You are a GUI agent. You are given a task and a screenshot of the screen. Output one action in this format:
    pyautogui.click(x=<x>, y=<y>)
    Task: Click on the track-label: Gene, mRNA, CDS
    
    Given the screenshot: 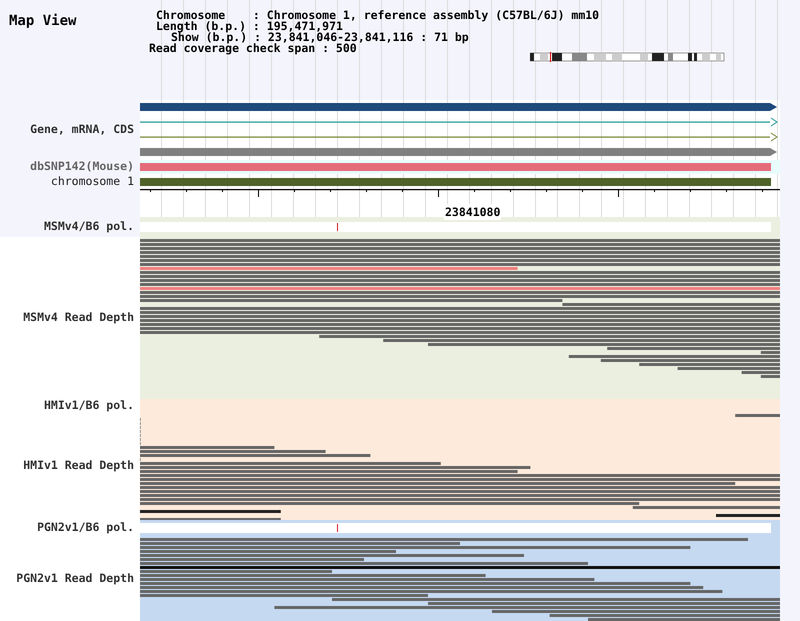 What is the action you would take?
    pyautogui.click(x=82, y=130)
    